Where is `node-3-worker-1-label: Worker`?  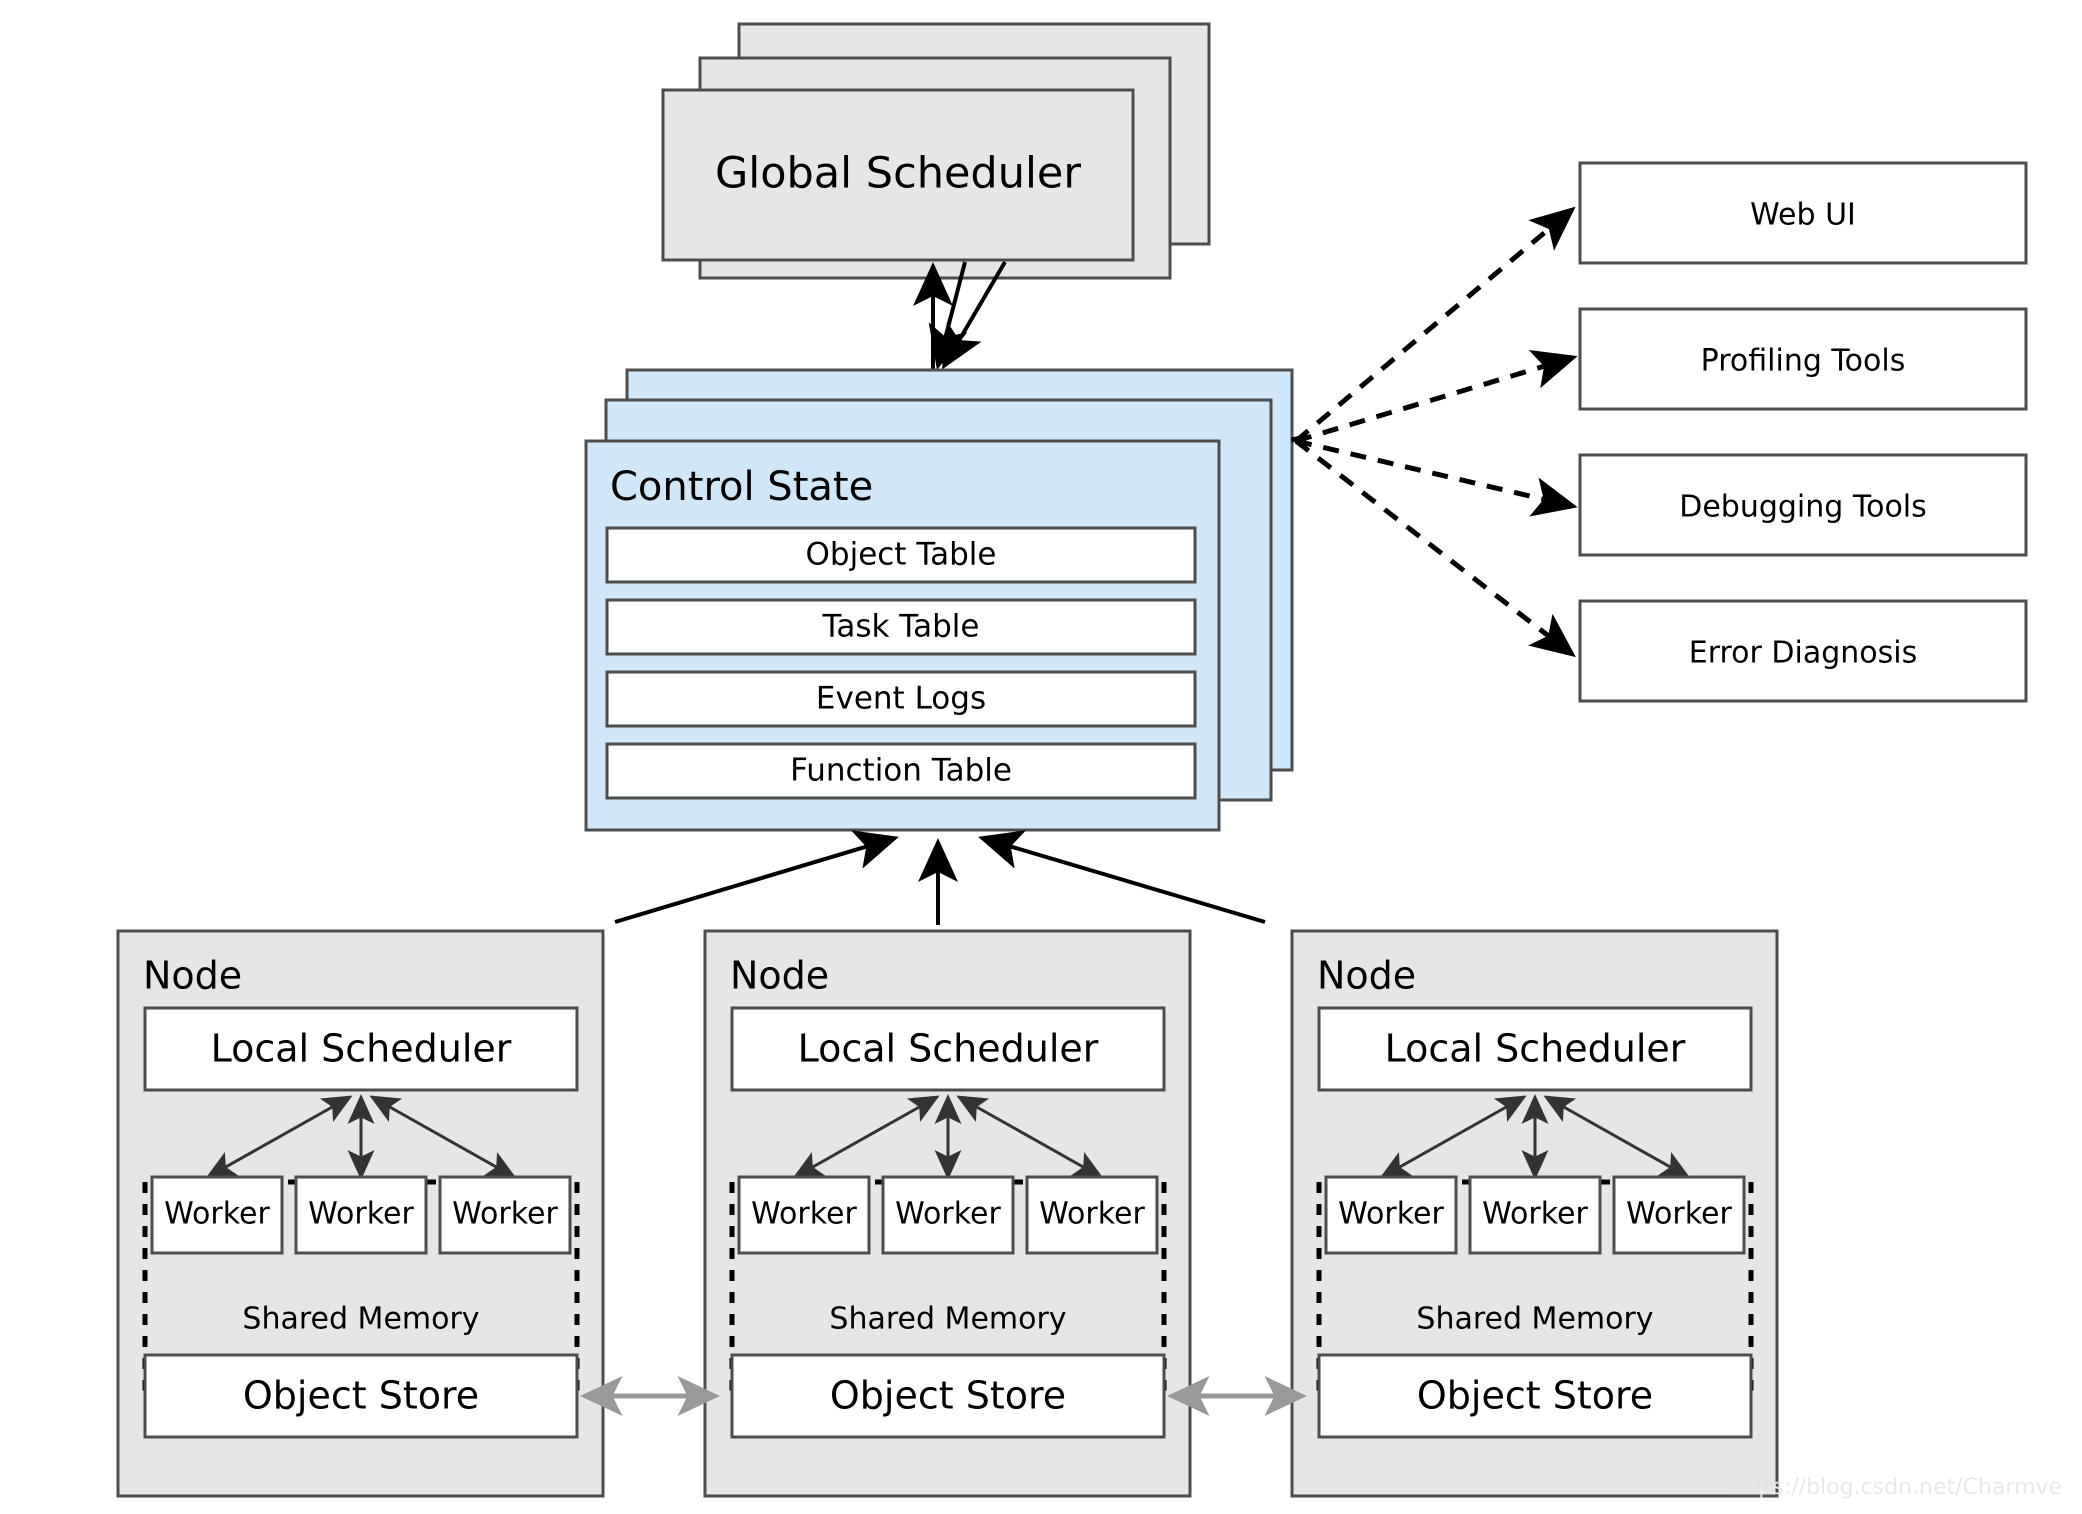 node-3-worker-1-label: Worker is located at coordinates (1391, 1214).